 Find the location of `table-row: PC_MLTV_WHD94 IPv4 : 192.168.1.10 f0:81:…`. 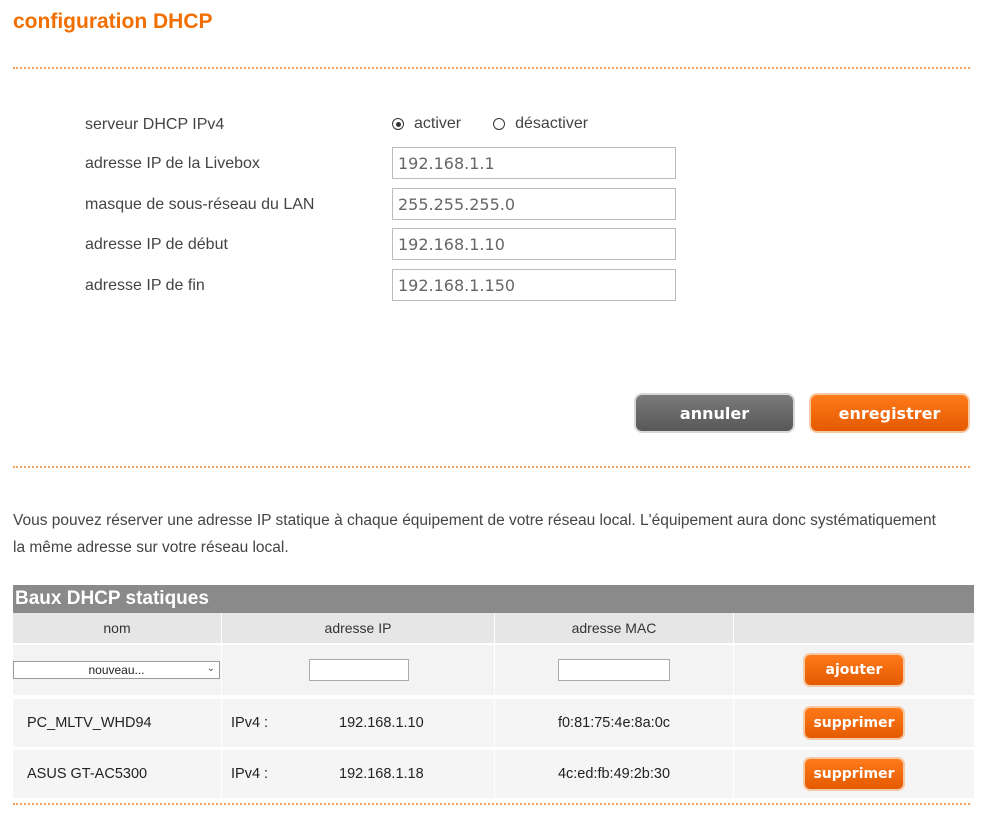

table-row: PC_MLTV_WHD94 IPv4 : 192.168.1.10 f0:81:… is located at coordinates (493, 723).